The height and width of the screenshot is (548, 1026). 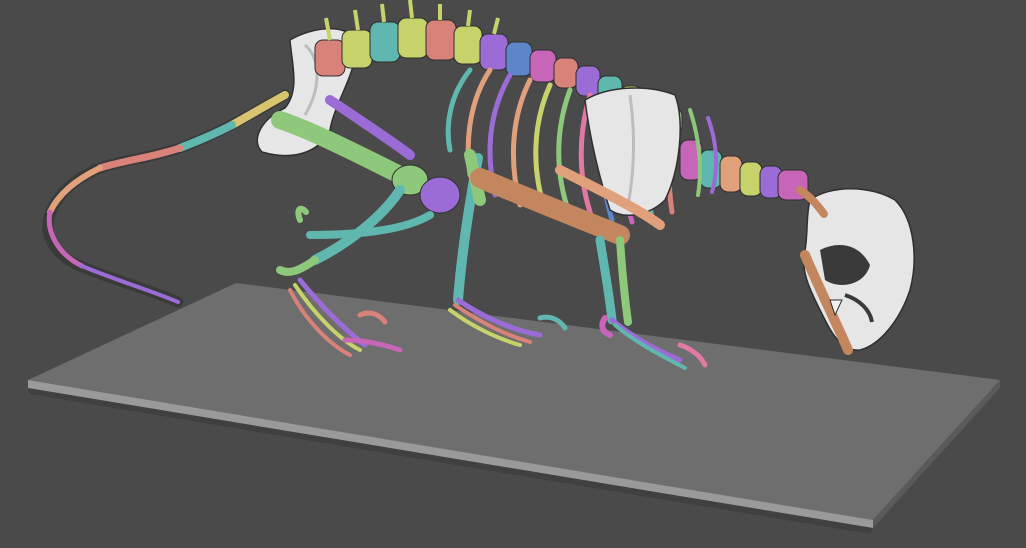 I want to click on tail, so click(x=166, y=198).